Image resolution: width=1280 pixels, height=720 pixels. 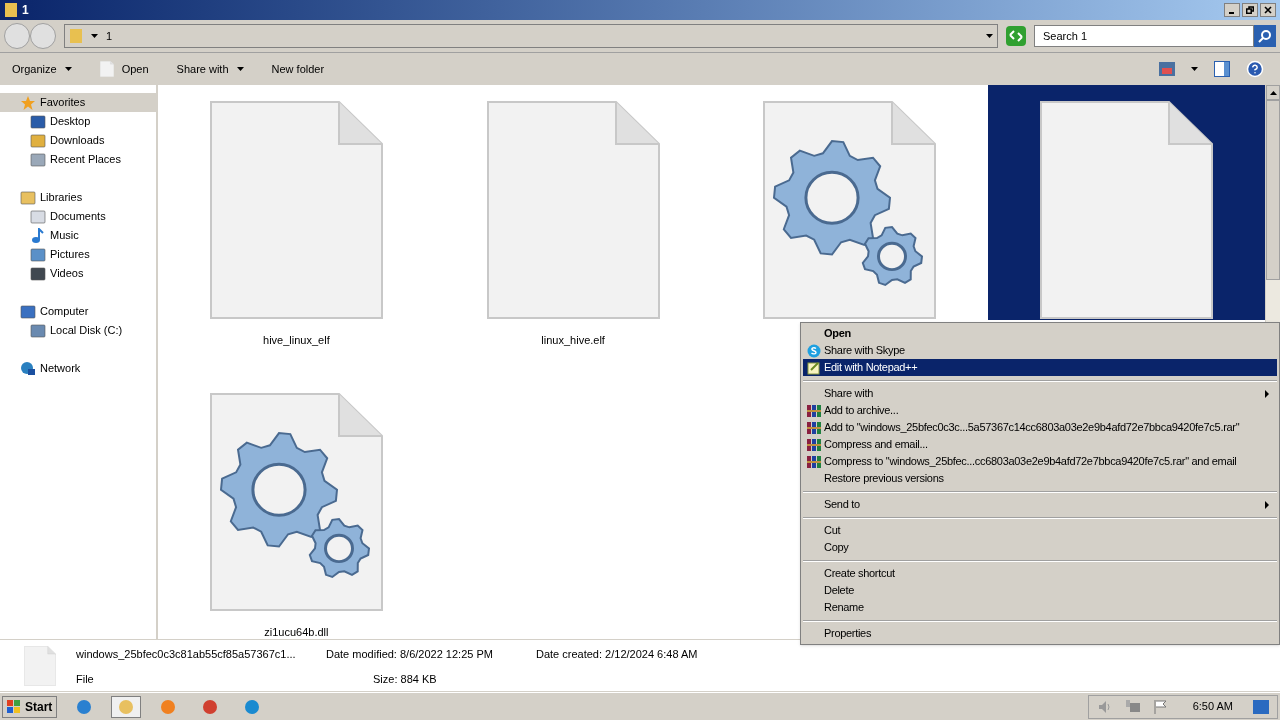 I want to click on music-note-icon, so click(x=38, y=235).